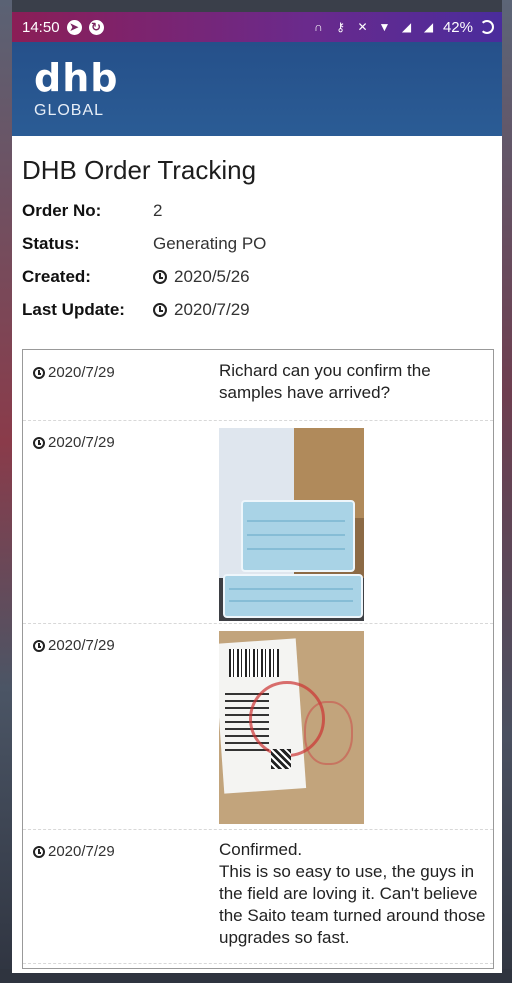 The width and height of the screenshot is (512, 983). I want to click on logo: dhb, so click(76, 78).